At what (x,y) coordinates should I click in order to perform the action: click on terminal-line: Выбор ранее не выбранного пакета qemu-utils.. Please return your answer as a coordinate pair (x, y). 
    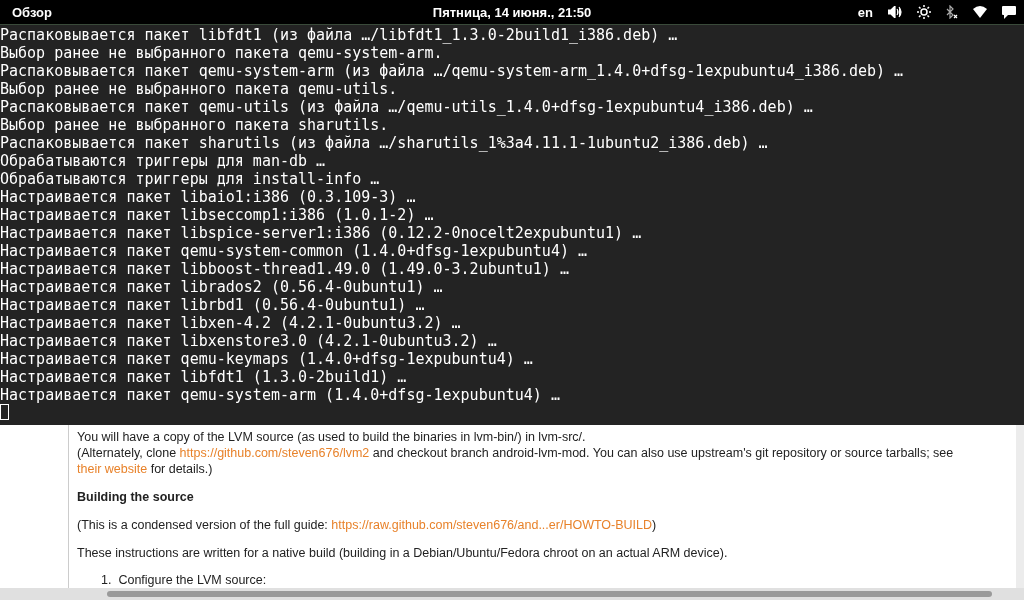
    Looking at the image, I should click on (199, 89).